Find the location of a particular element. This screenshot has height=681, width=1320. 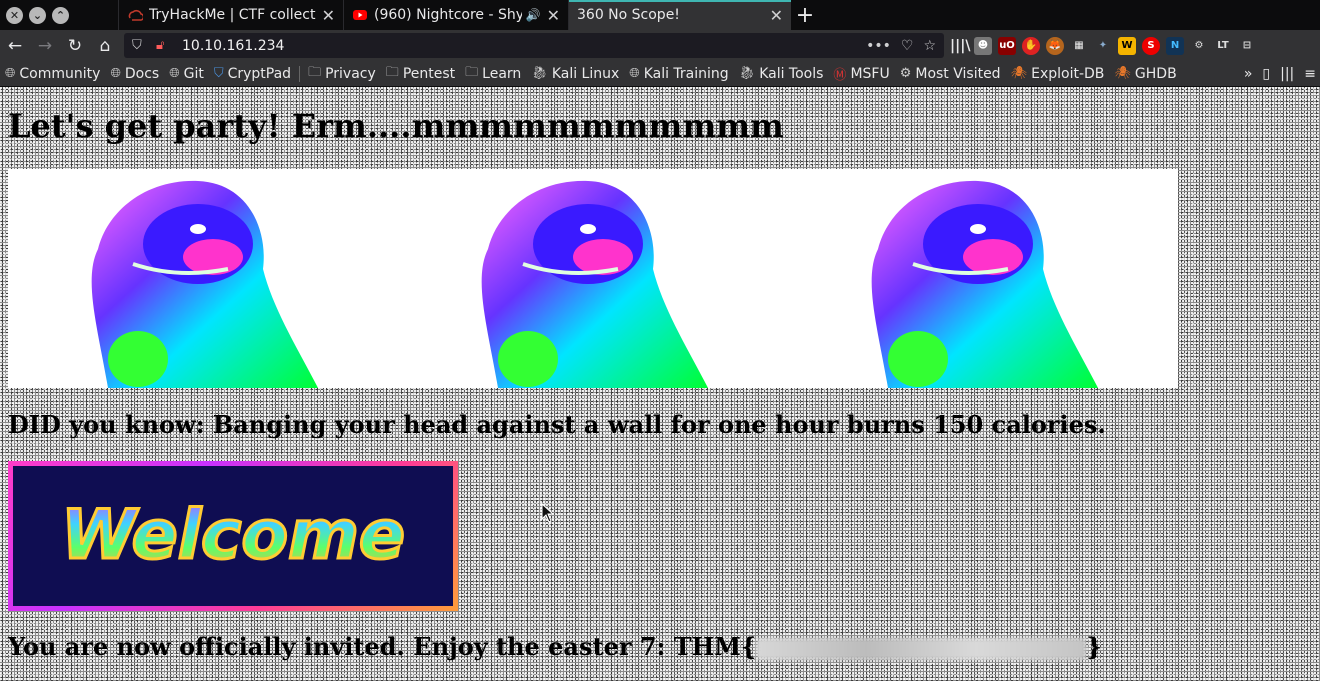

tab-title: (960) Nightcore - Shy is located at coordinates (448, 15).